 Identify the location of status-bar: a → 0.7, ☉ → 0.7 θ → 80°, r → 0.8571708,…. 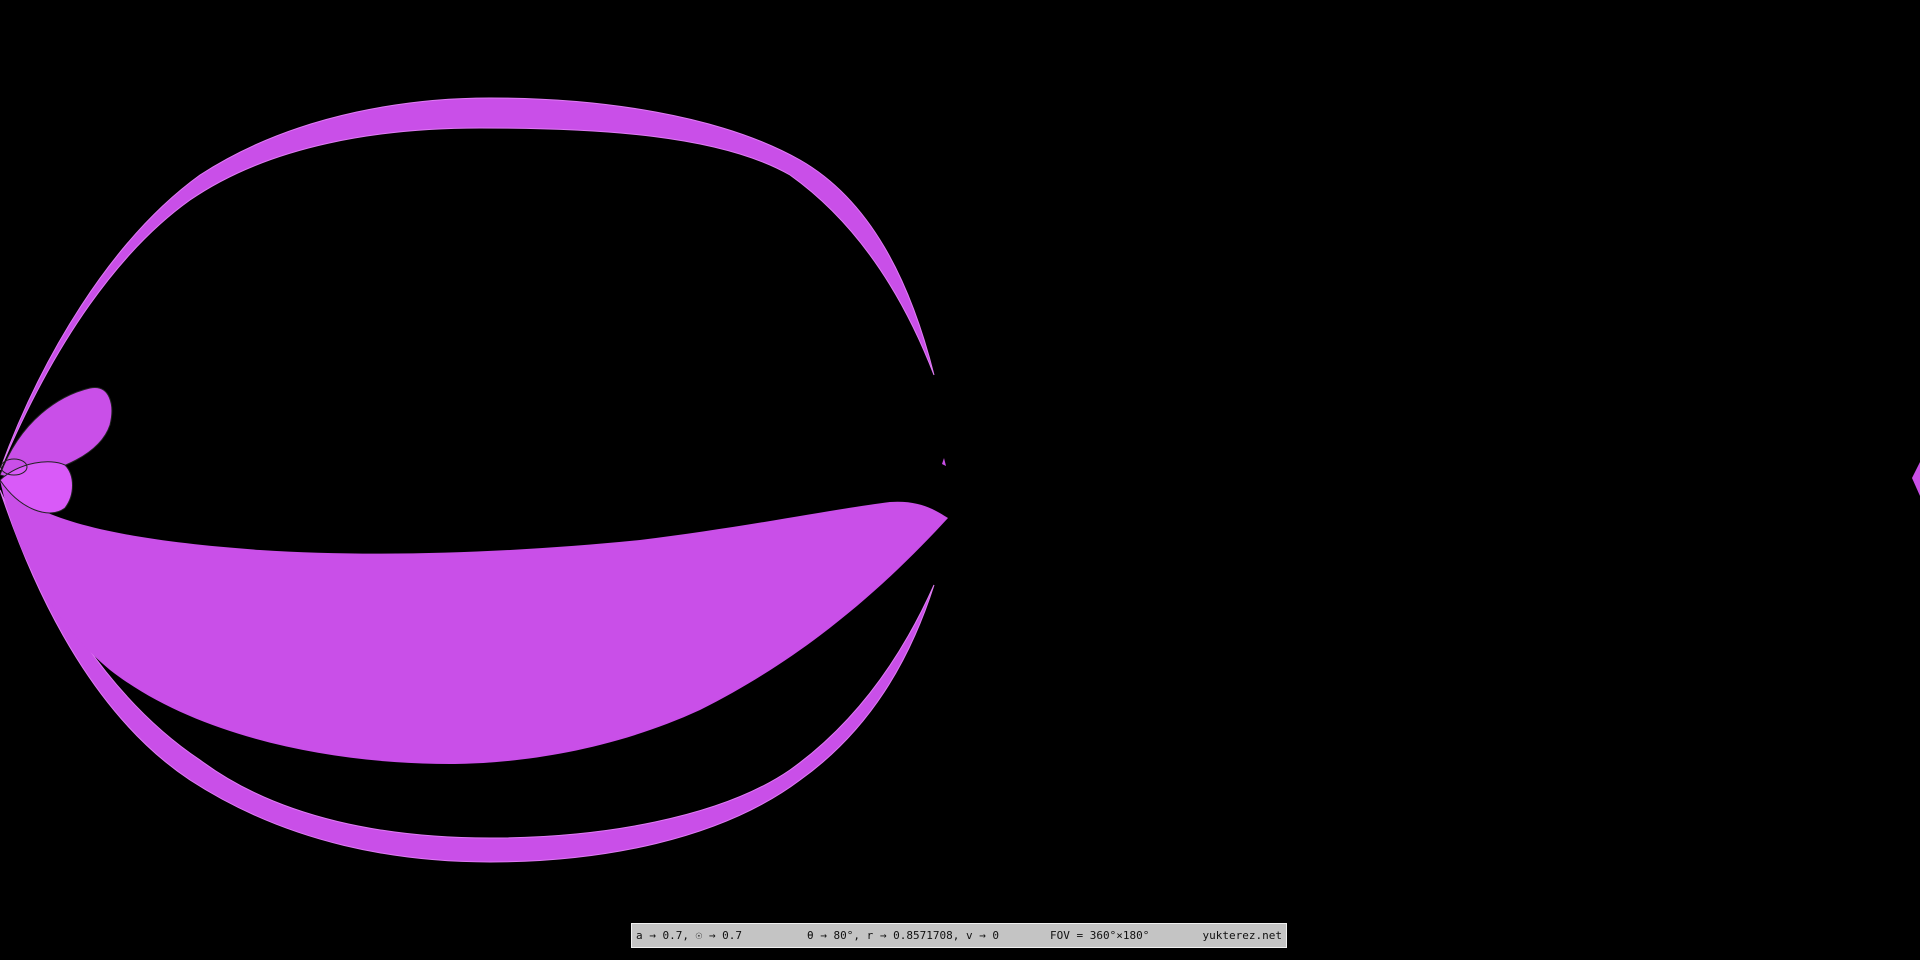
(959, 935).